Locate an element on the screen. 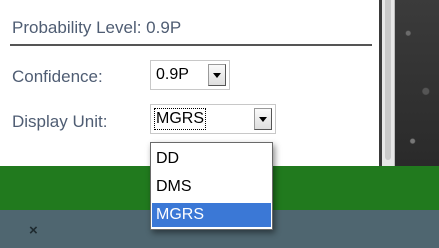 This screenshot has width=439, height=248. display-unit-options-list: DD DMS MGRS is located at coordinates (211, 186).